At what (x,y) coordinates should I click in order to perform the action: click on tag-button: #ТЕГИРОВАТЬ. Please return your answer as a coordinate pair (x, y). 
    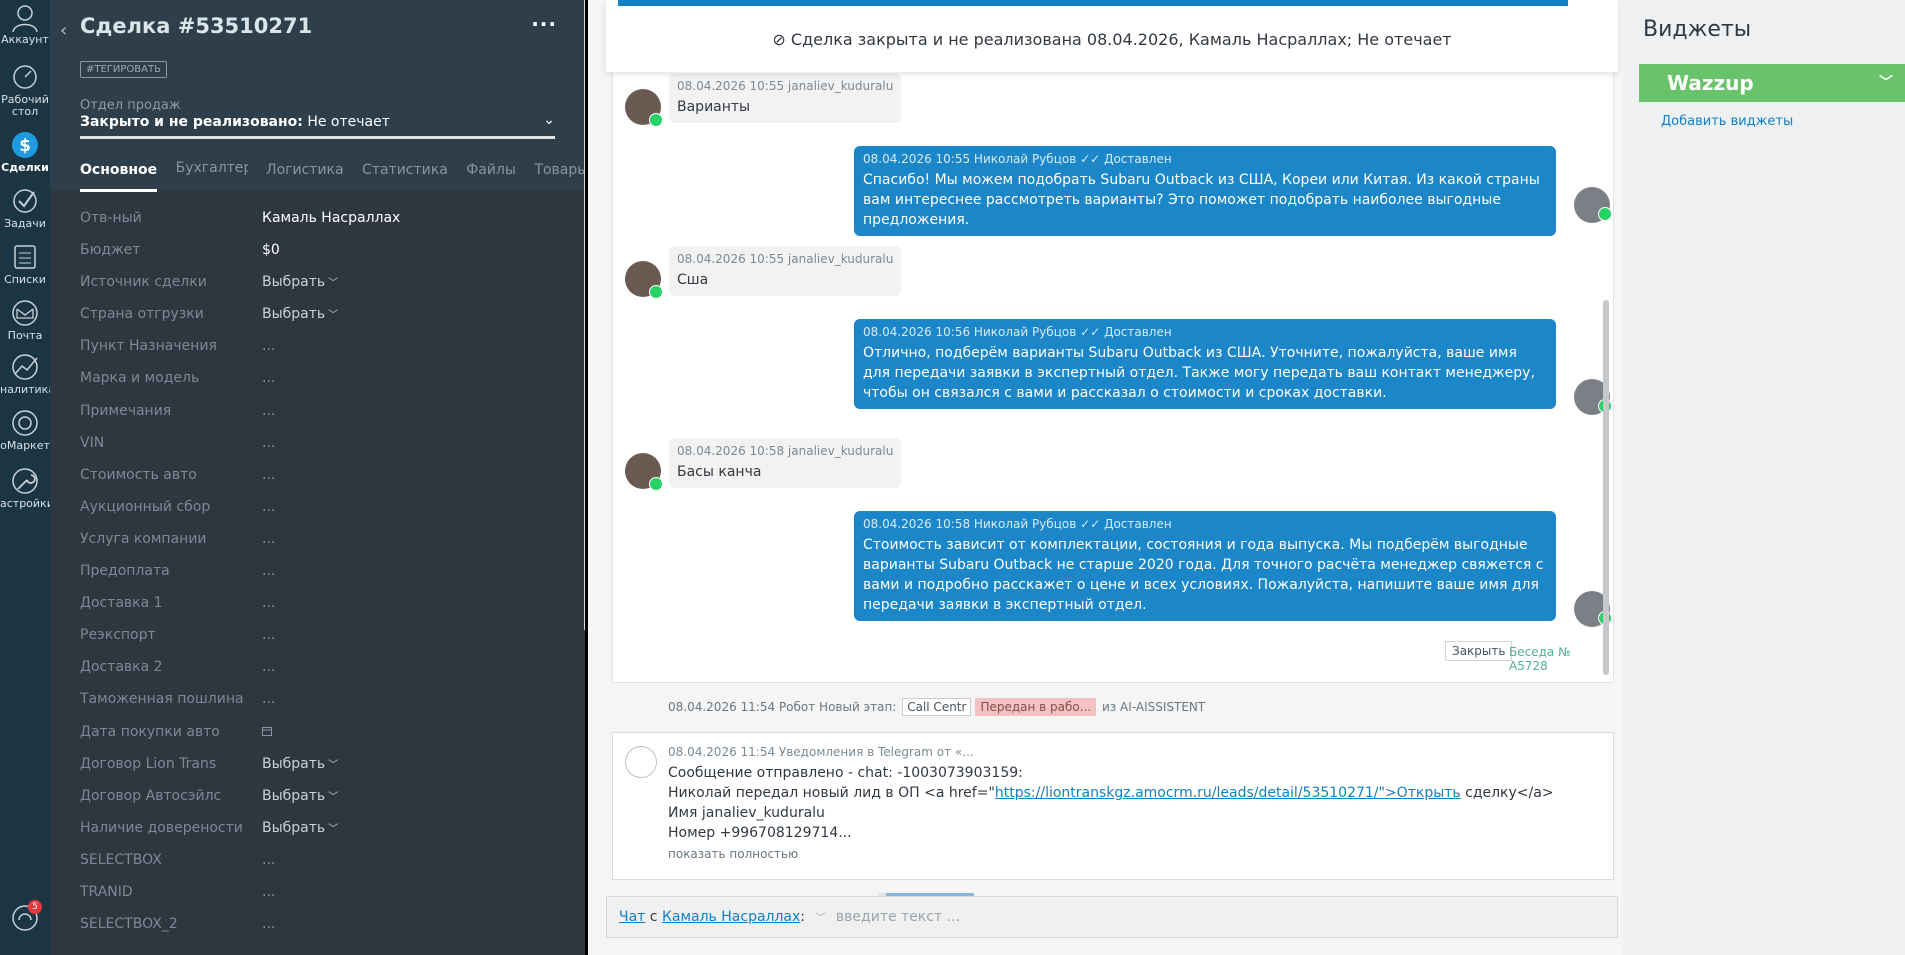
    Looking at the image, I should click on (123, 69).